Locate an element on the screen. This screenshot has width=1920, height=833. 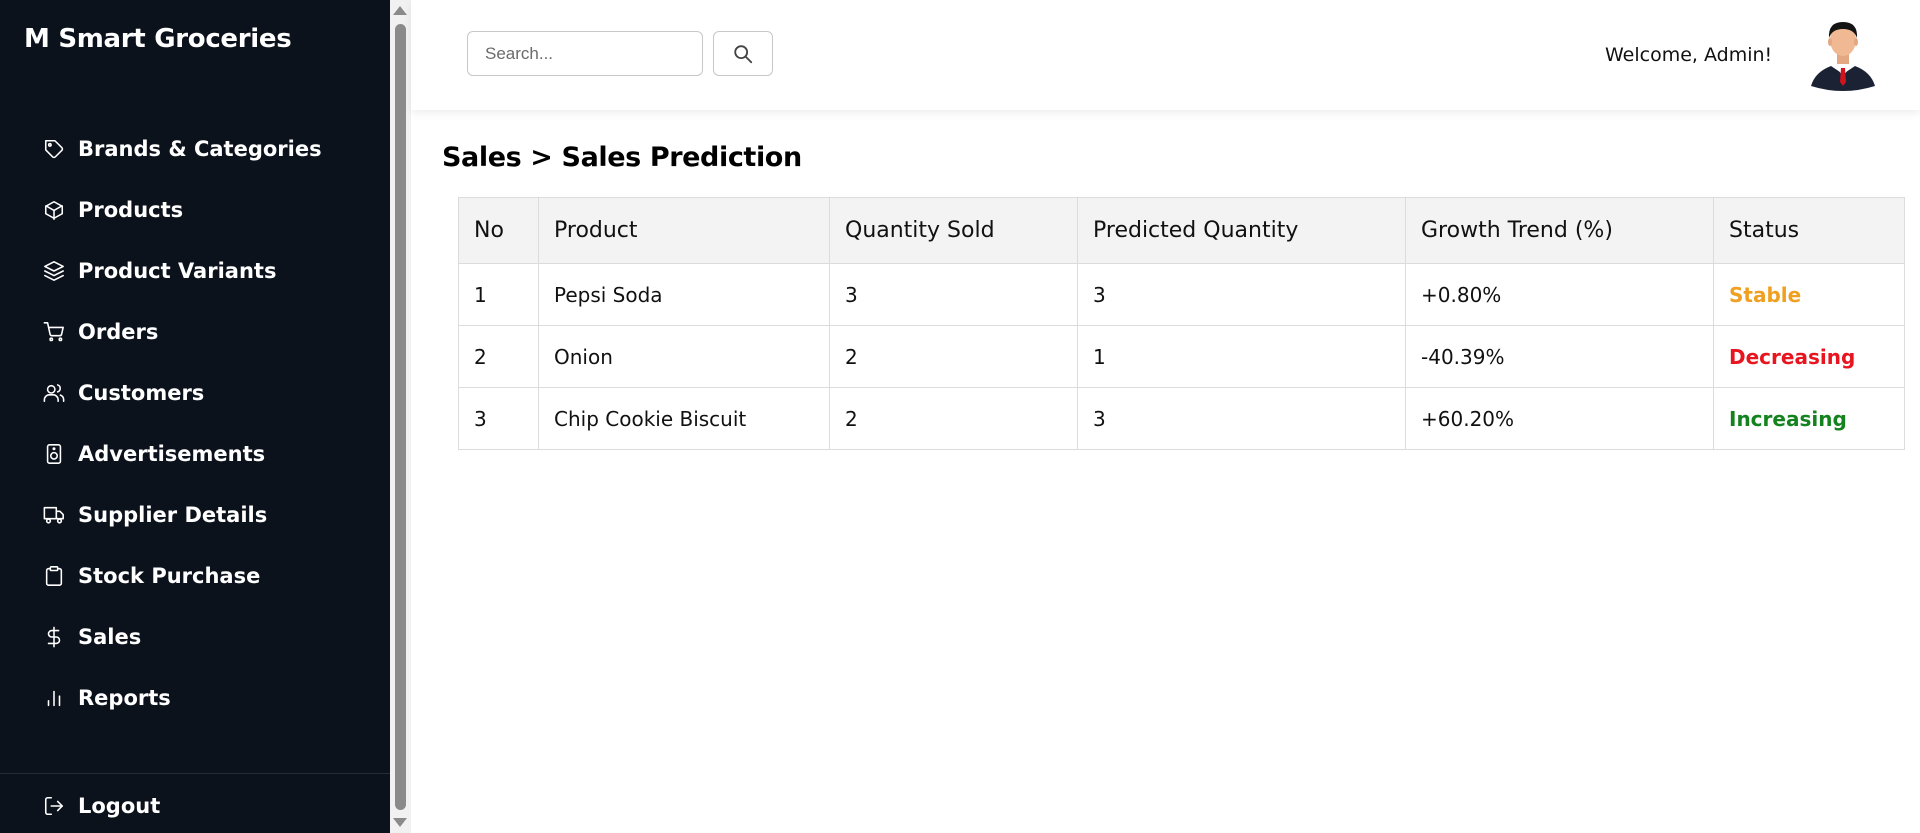
sidebar-divider is located at coordinates (195, 773).